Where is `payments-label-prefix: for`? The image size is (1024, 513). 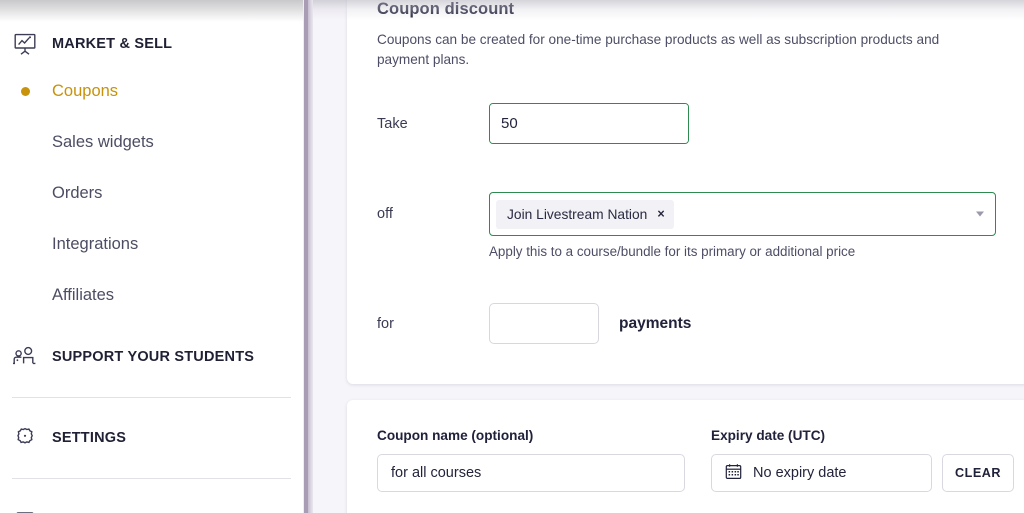
payments-label-prefix: for is located at coordinates (385, 323).